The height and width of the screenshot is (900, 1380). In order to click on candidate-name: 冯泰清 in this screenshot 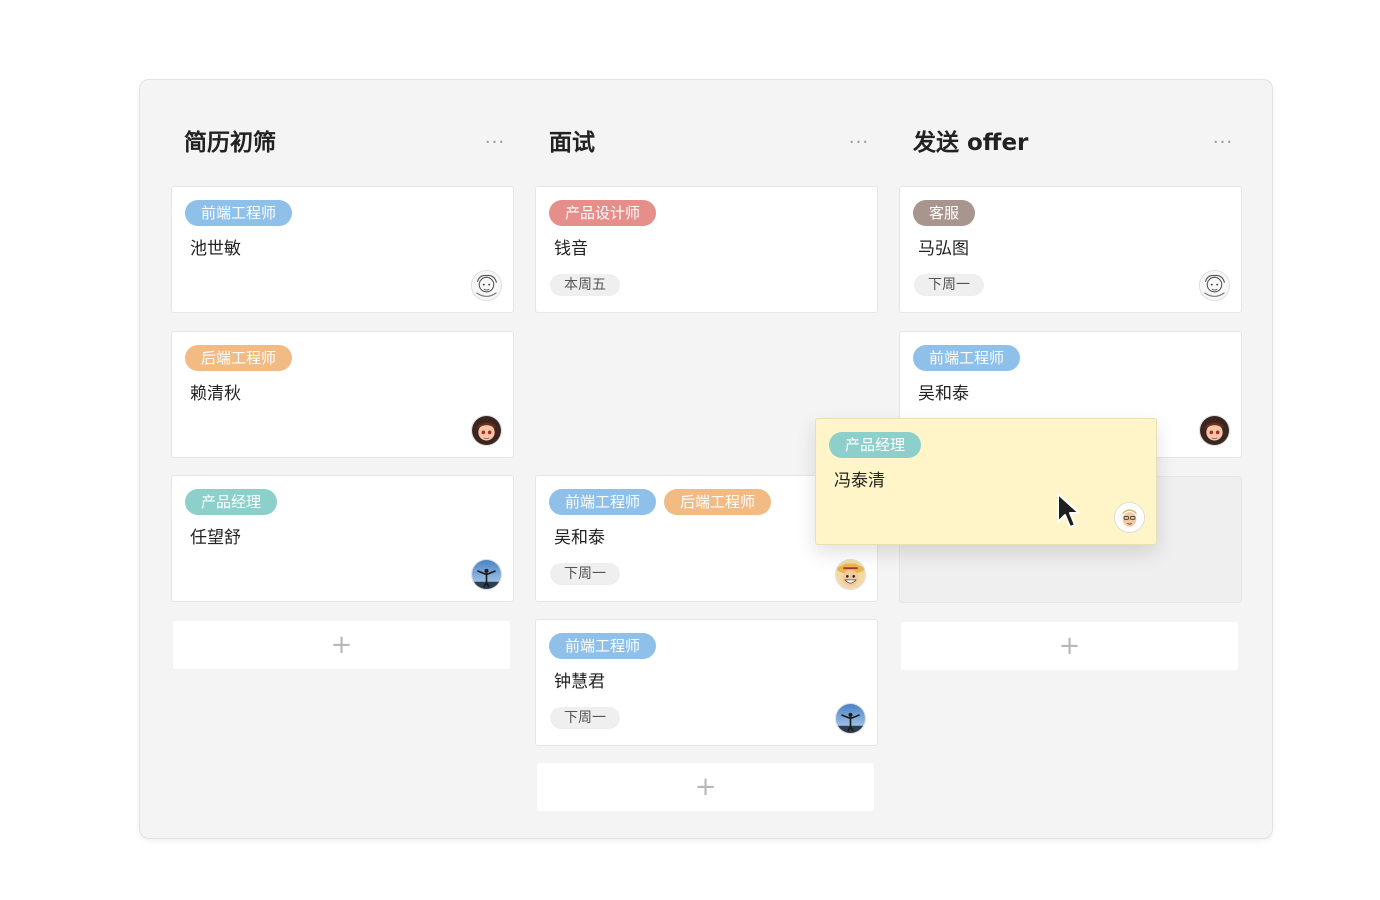, I will do `click(859, 481)`.